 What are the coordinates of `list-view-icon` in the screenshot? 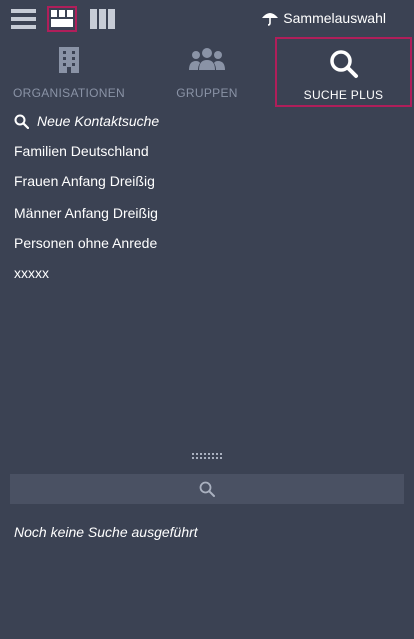 It's located at (23, 19).